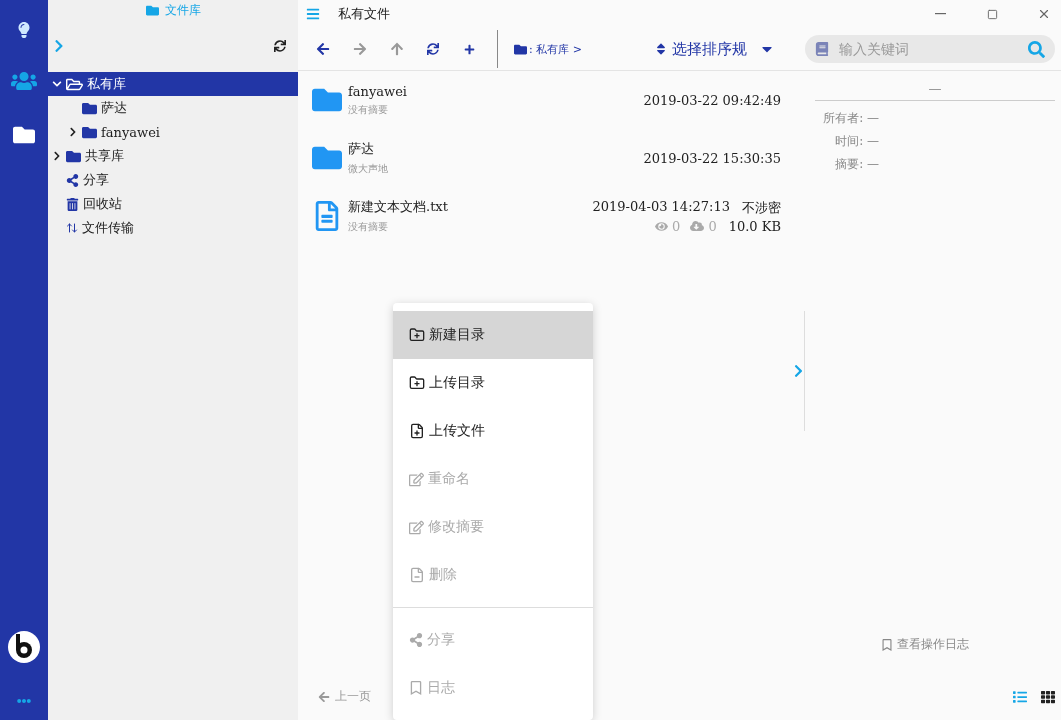 Image resolution: width=1061 pixels, height=720 pixels. Describe the element at coordinates (72, 228) in the screenshot. I see `up-down-arrow-icon` at that location.